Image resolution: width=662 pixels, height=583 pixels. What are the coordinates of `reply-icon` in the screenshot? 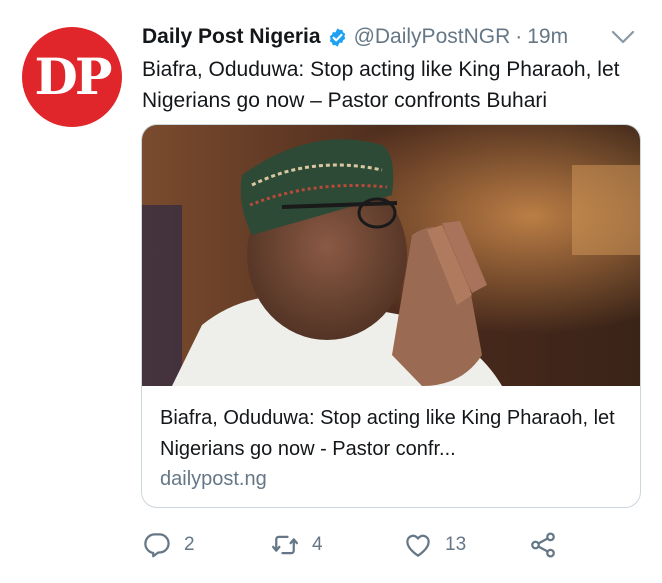 It's located at (157, 545).